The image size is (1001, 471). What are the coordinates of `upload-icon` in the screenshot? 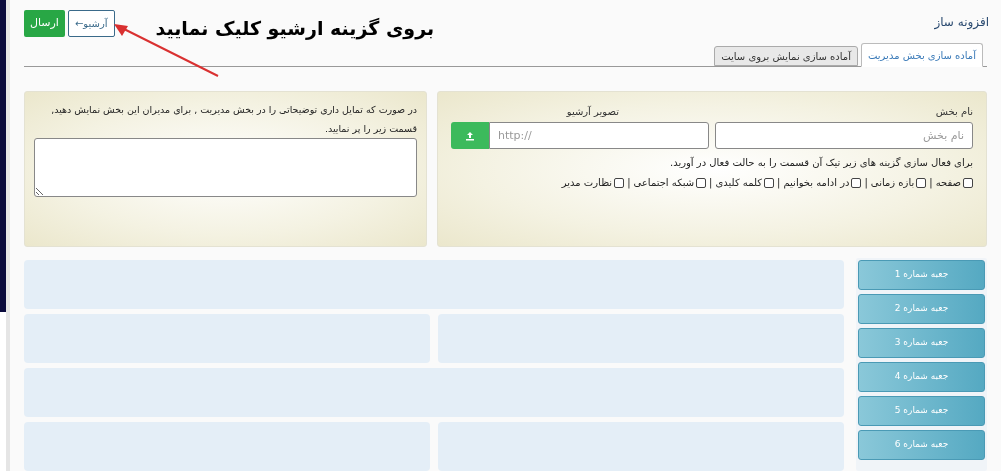 It's located at (470, 135).